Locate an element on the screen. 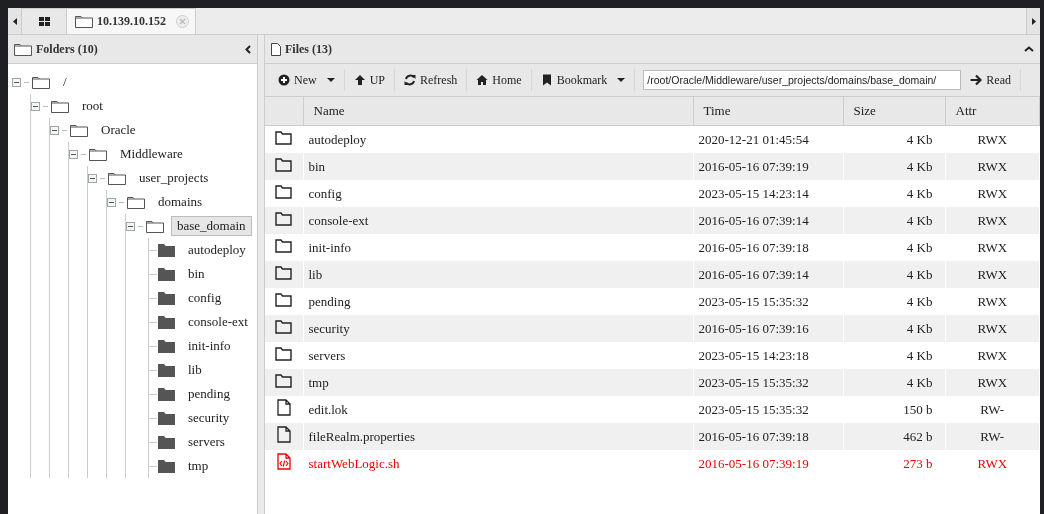 Image resolution: width=1044 pixels, height=514 pixels. tree-item: user_projects is located at coordinates (174, 178).